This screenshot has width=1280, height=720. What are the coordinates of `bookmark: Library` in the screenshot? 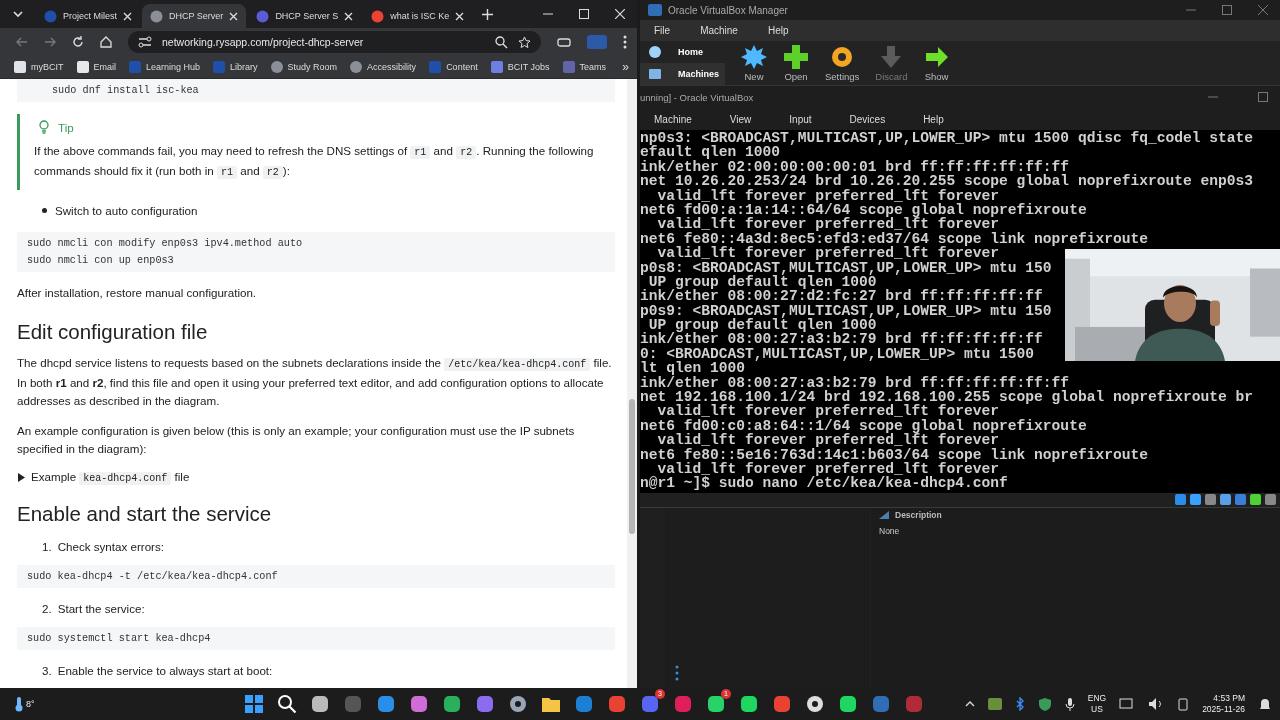 It's located at (235, 67).